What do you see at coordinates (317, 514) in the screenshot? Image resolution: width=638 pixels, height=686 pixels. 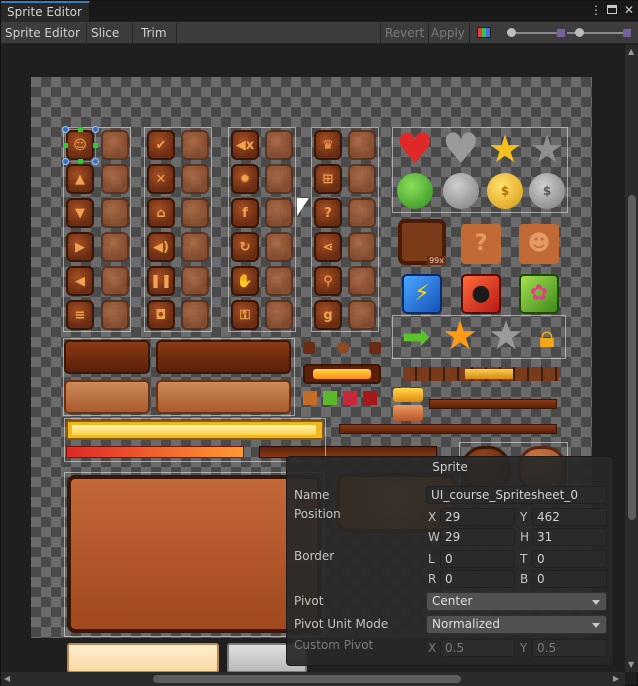 I see `position-label: Position` at bounding box center [317, 514].